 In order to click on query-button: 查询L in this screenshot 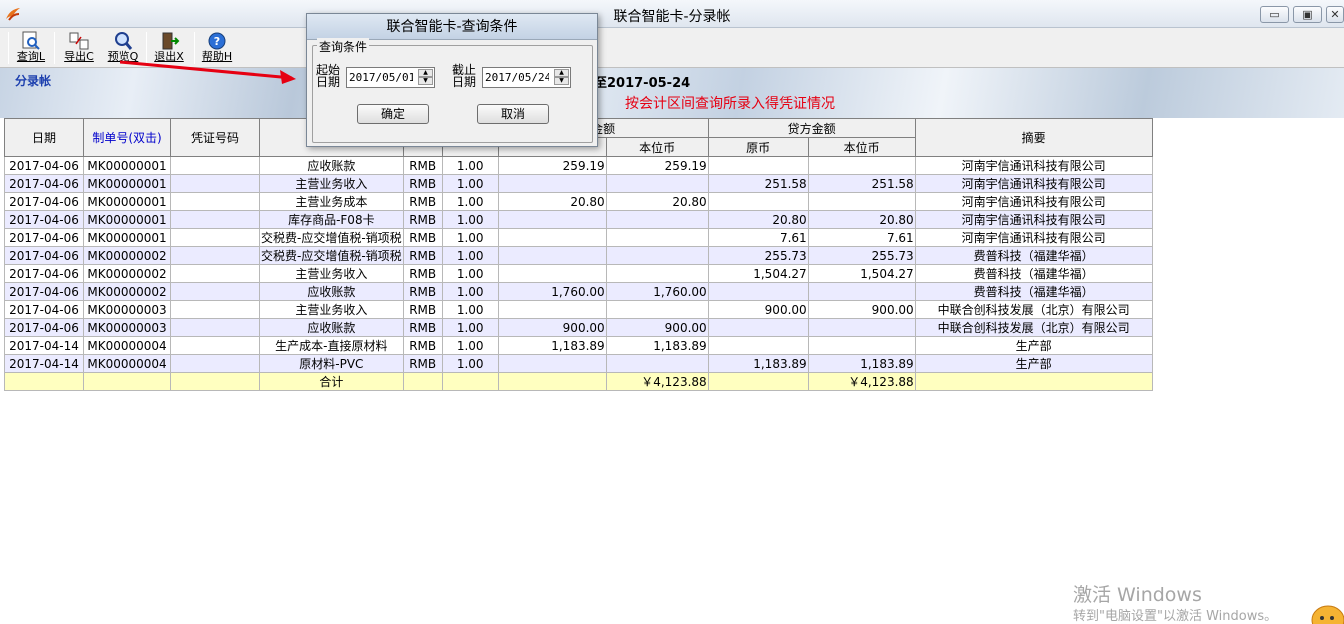, I will do `click(31, 48)`.